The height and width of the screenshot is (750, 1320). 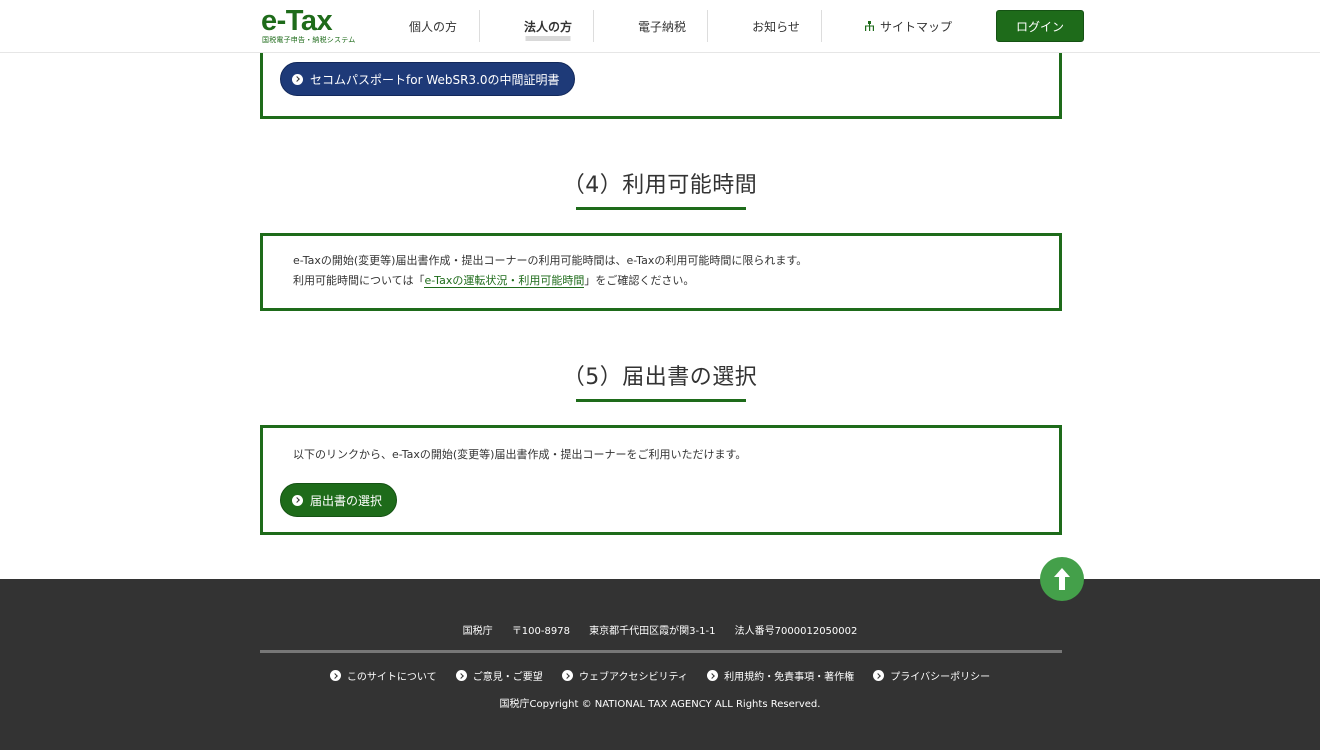 What do you see at coordinates (789, 677) in the screenshot?
I see `link-label: 利用規約・免責事項・著作権` at bounding box center [789, 677].